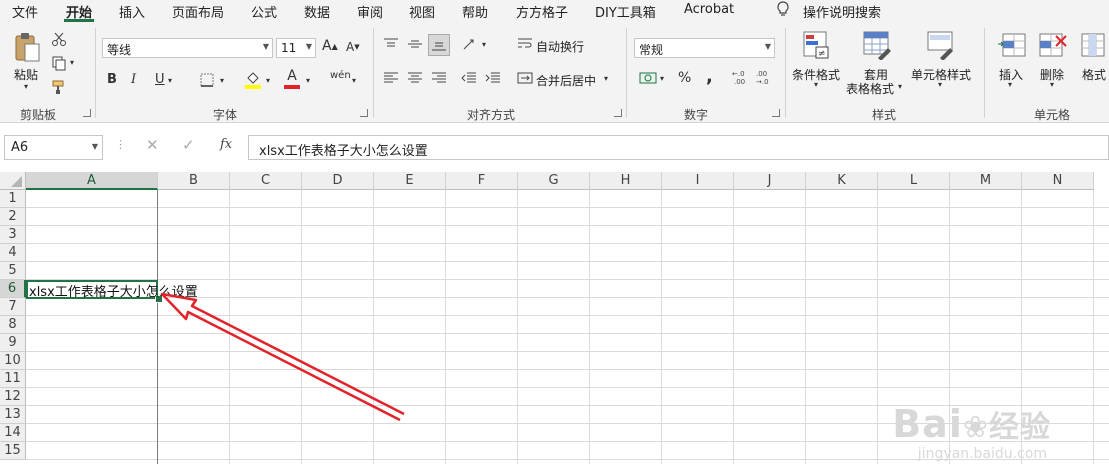 The height and width of the screenshot is (464, 1109). What do you see at coordinates (330, 46) in the screenshot?
I see `grow-font-icon: A ▲` at bounding box center [330, 46].